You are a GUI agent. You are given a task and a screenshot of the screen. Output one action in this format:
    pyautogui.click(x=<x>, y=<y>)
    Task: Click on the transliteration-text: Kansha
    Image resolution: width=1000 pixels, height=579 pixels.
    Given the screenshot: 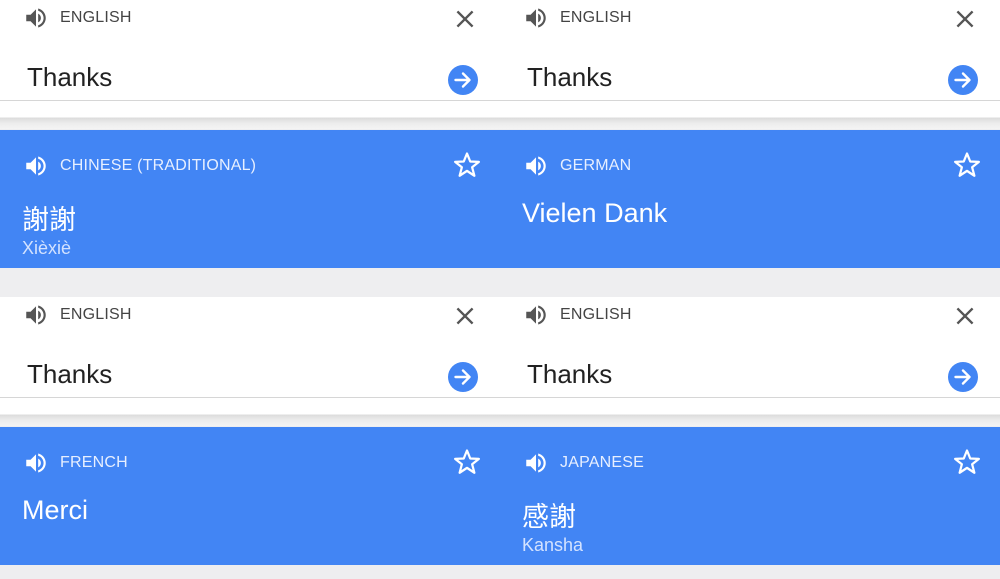 What is the action you would take?
    pyautogui.click(x=553, y=545)
    